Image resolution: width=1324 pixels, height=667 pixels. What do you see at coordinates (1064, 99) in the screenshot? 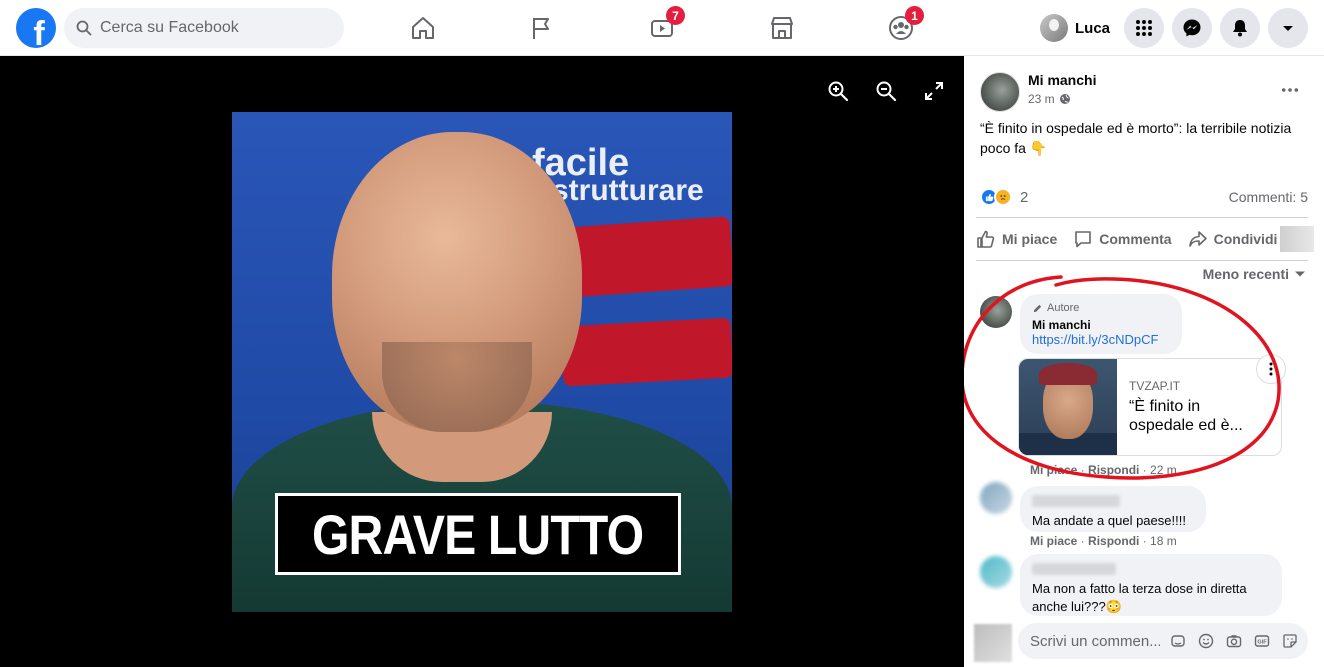
I see `globe-icon` at bounding box center [1064, 99].